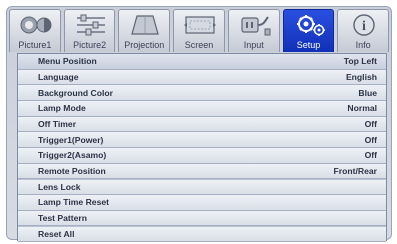  What do you see at coordinates (72, 155) in the screenshot?
I see `menu-item-label: Trigger2(Asamo)` at bounding box center [72, 155].